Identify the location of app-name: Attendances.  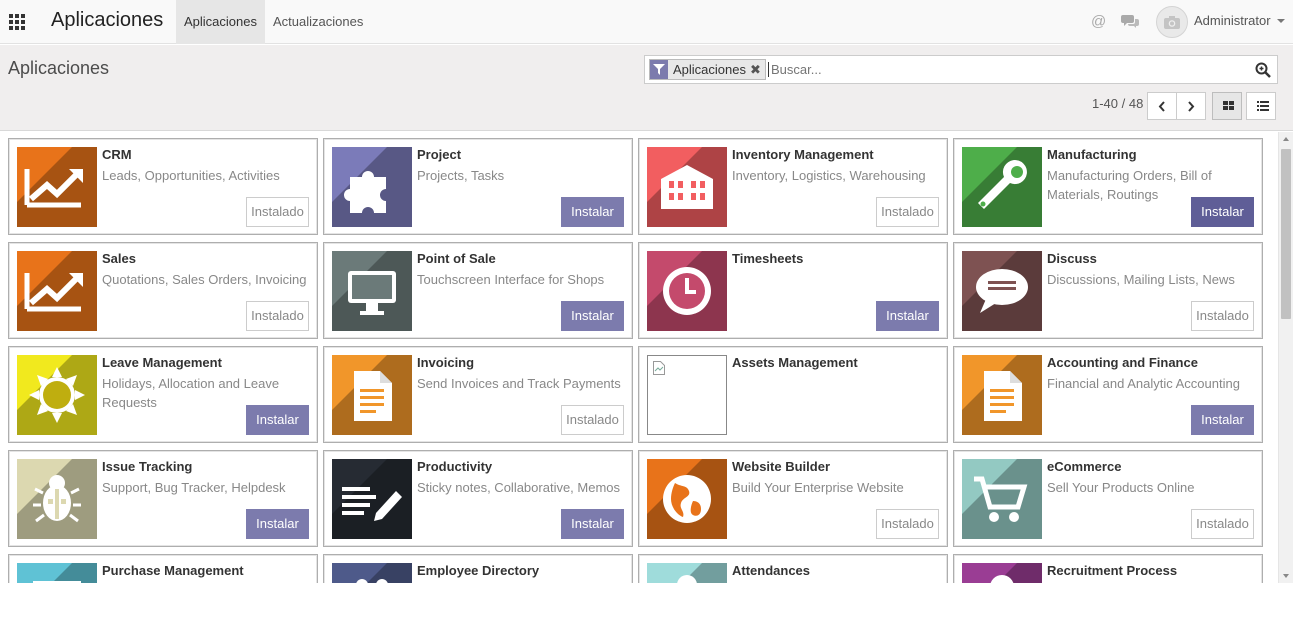
(771, 570).